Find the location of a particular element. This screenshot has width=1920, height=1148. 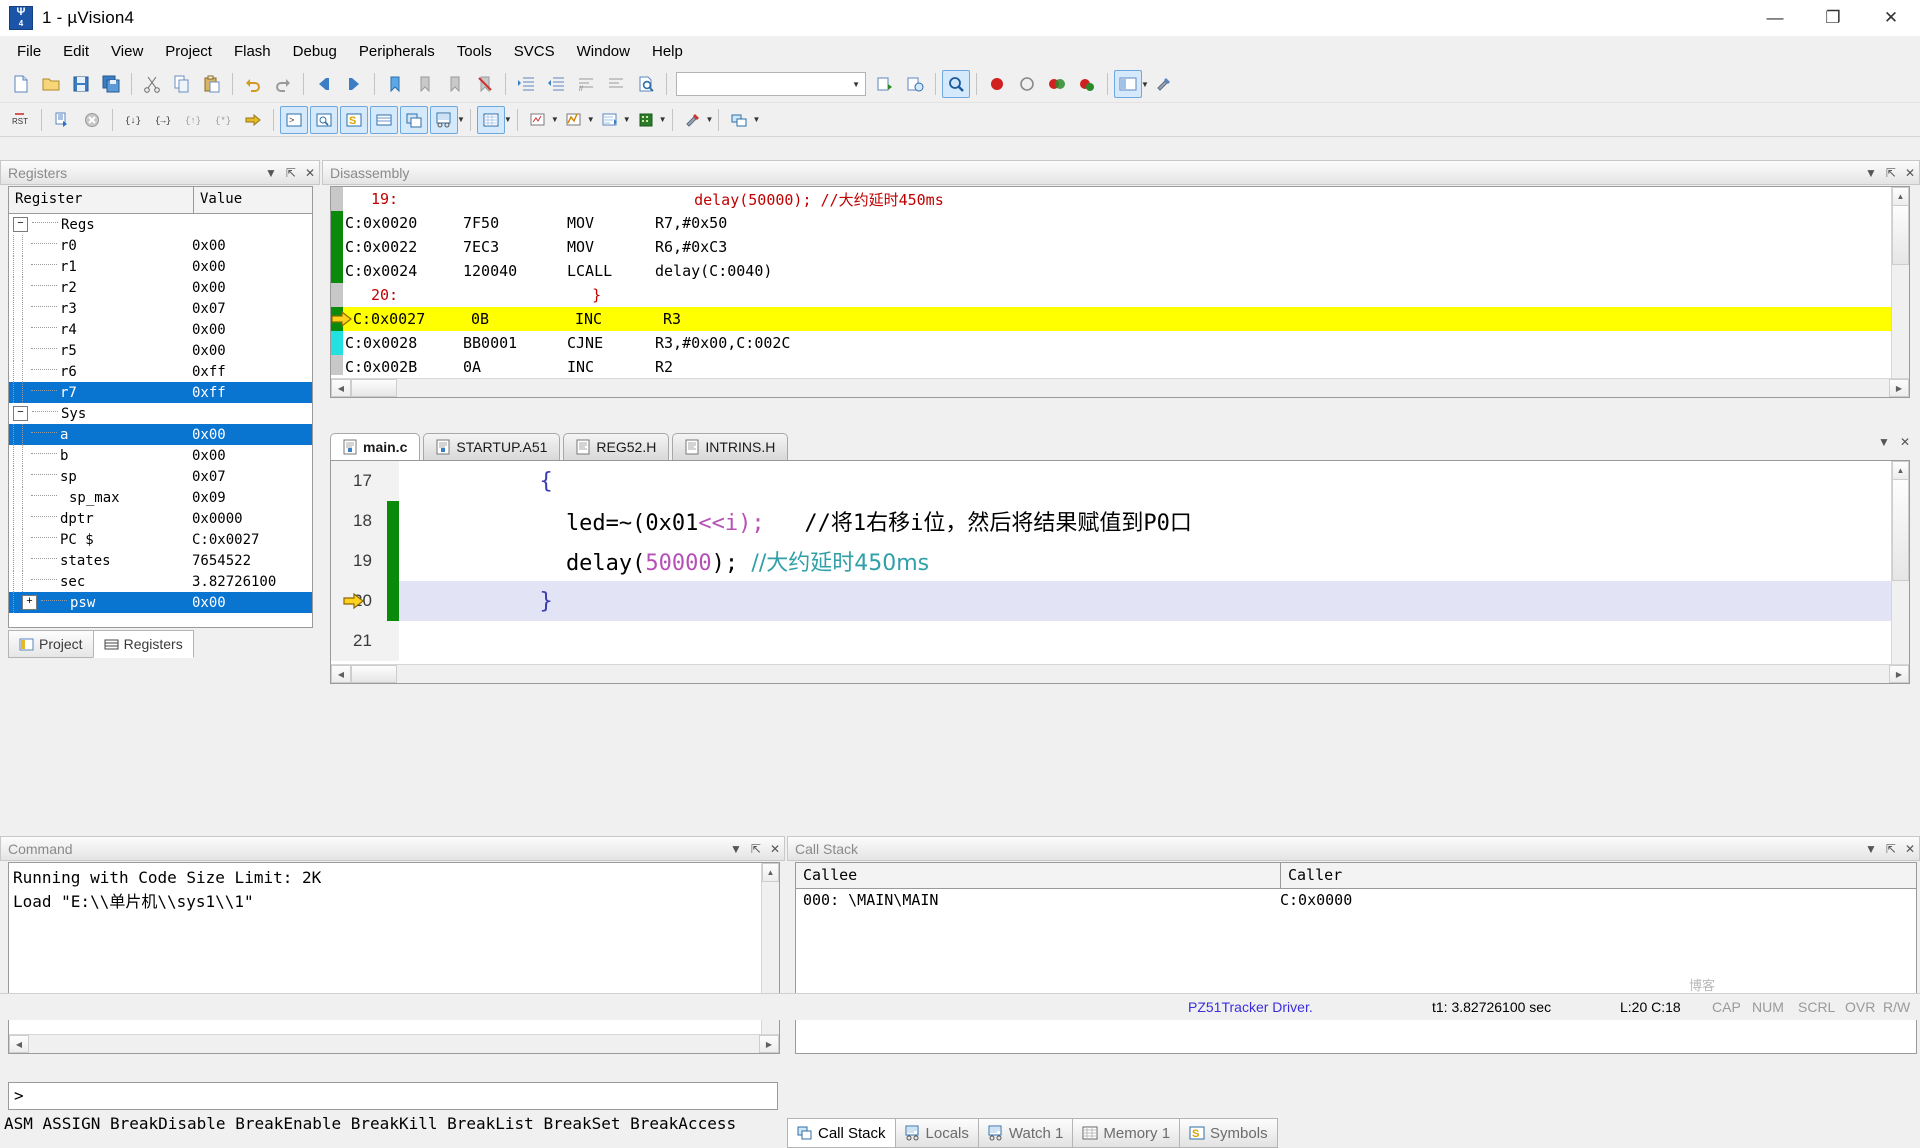

find-icon is located at coordinates (956, 84).